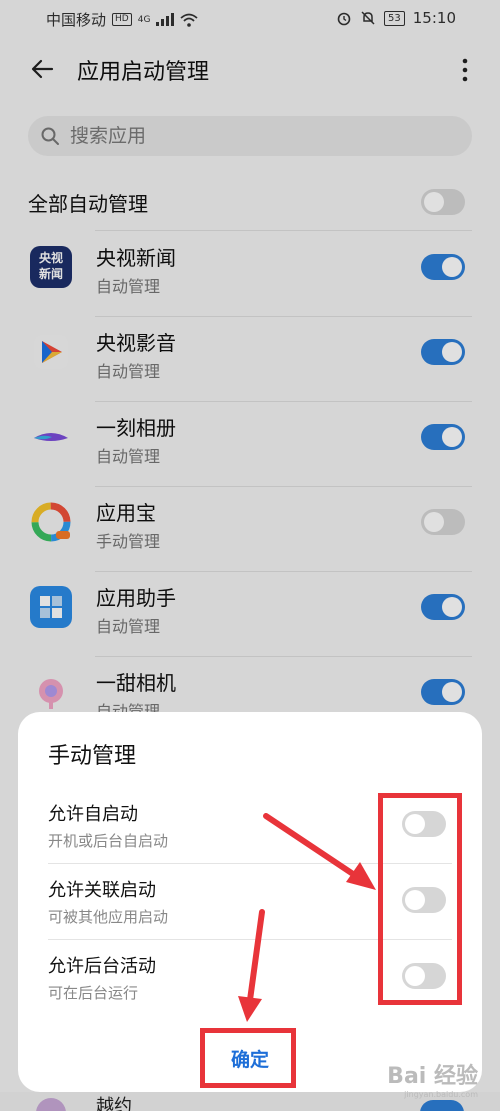 This screenshot has width=500, height=1111. What do you see at coordinates (93, 814) in the screenshot?
I see `option-name: 允许自启动` at bounding box center [93, 814].